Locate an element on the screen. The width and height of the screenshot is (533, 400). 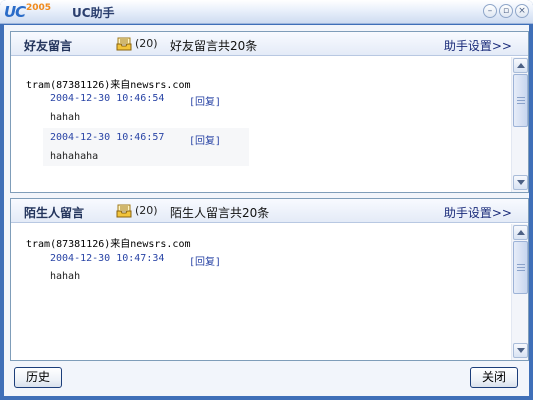
message-text: hahahaha is located at coordinates (74, 156).